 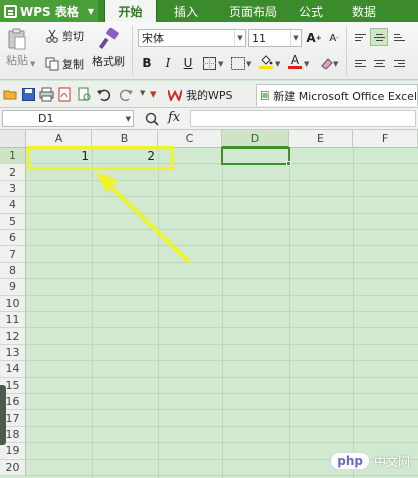 I want to click on grow-font-button: A +, so click(x=314, y=38).